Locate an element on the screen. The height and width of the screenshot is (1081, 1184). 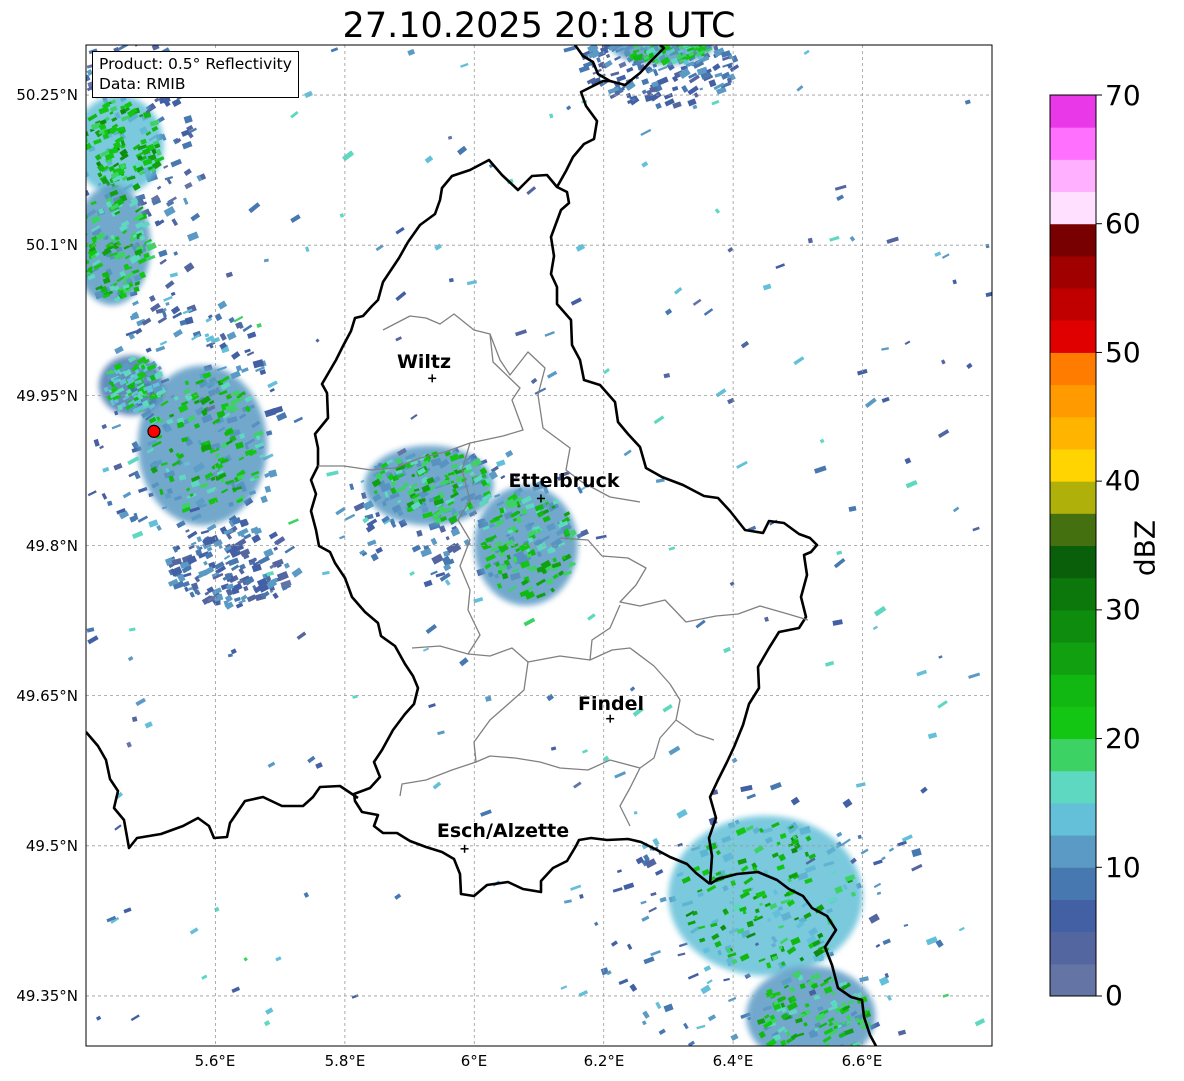
colorbar-tick-40: 40 is located at coordinates (1123, 480).